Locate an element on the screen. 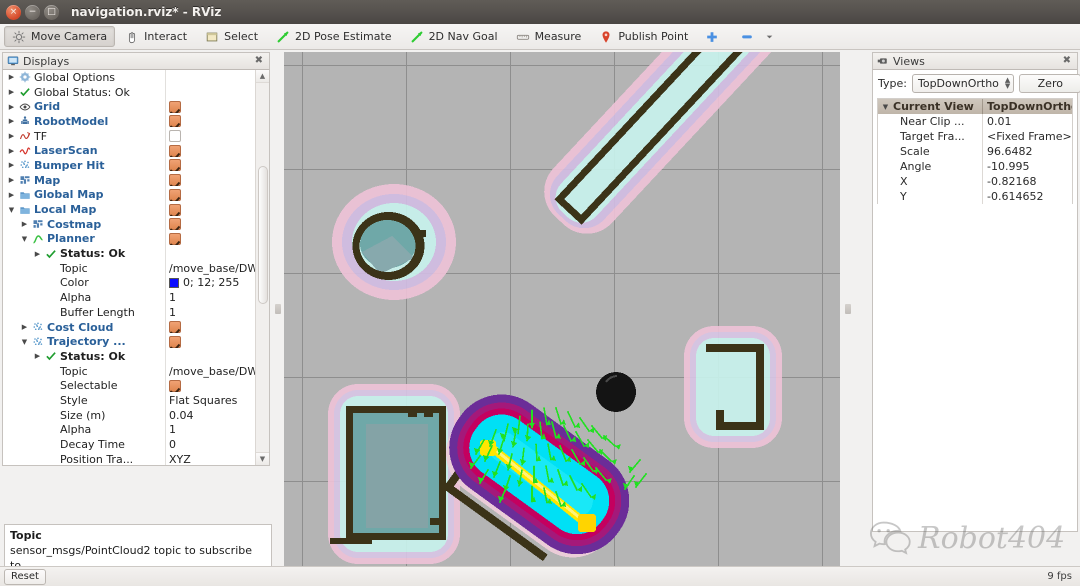 This screenshot has height=586, width=1080. collapse-arrow-icon: ▼ is located at coordinates (885, 107).